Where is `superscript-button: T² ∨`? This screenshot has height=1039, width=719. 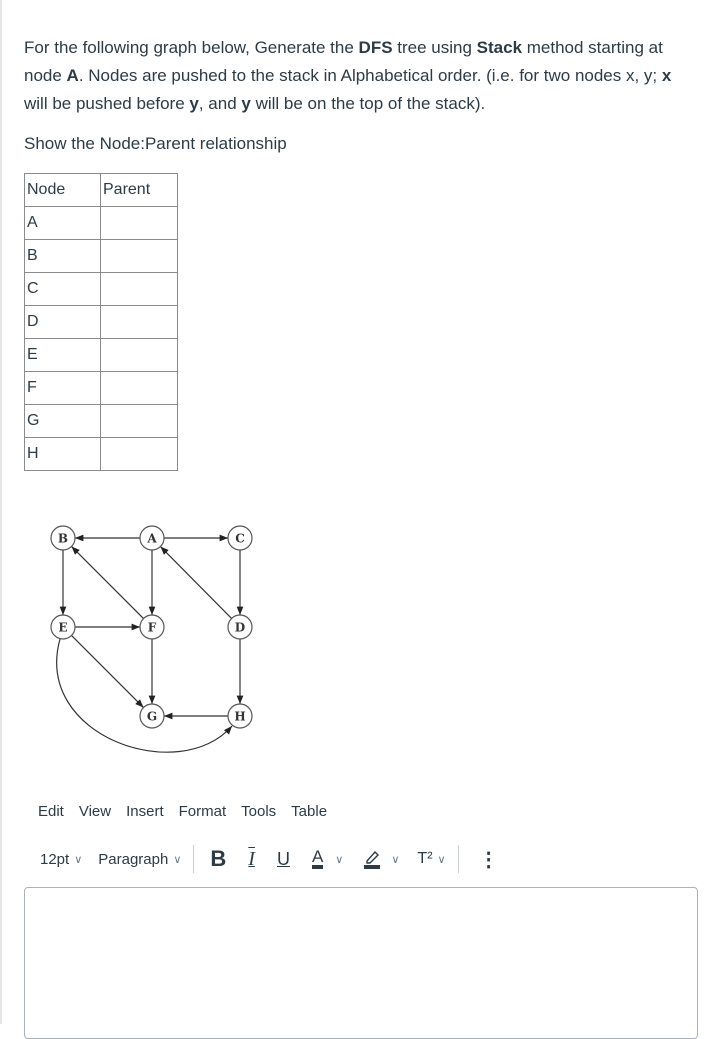
superscript-button: T² ∨ is located at coordinates (431, 859).